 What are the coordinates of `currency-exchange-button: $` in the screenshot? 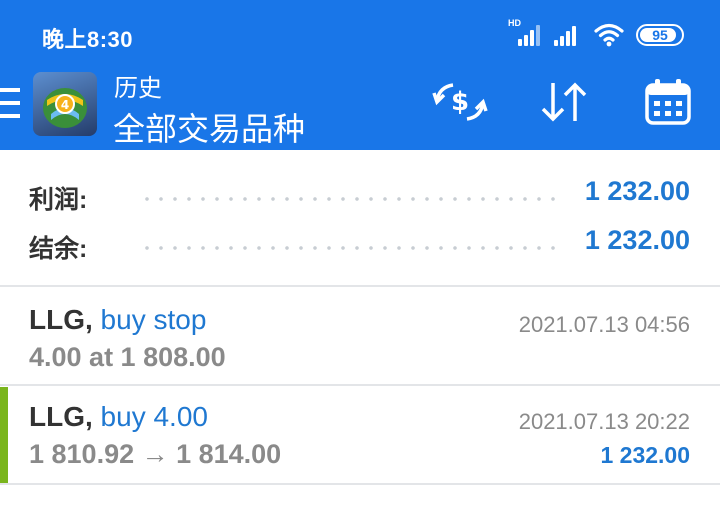 It's located at (460, 102).